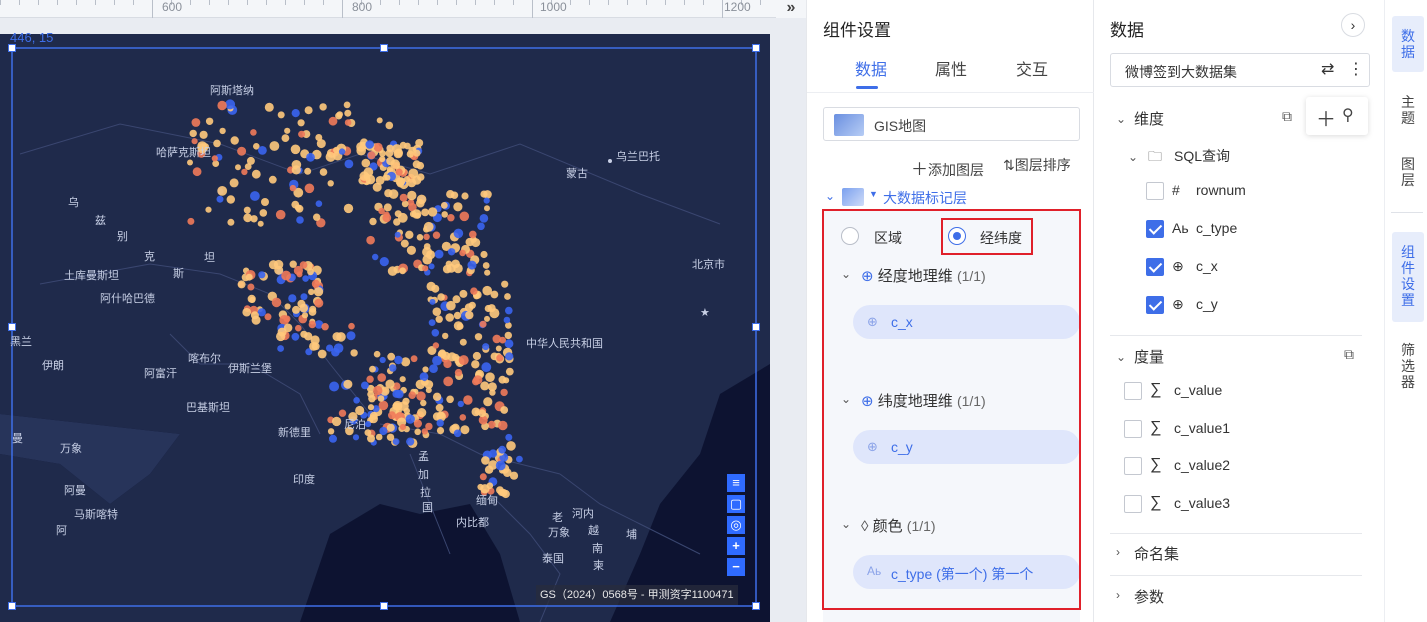 Image resolution: width=1427 pixels, height=622 pixels. What do you see at coordinates (1202, 503) in the screenshot?
I see `measure-field-name: c_value3` at bounding box center [1202, 503].